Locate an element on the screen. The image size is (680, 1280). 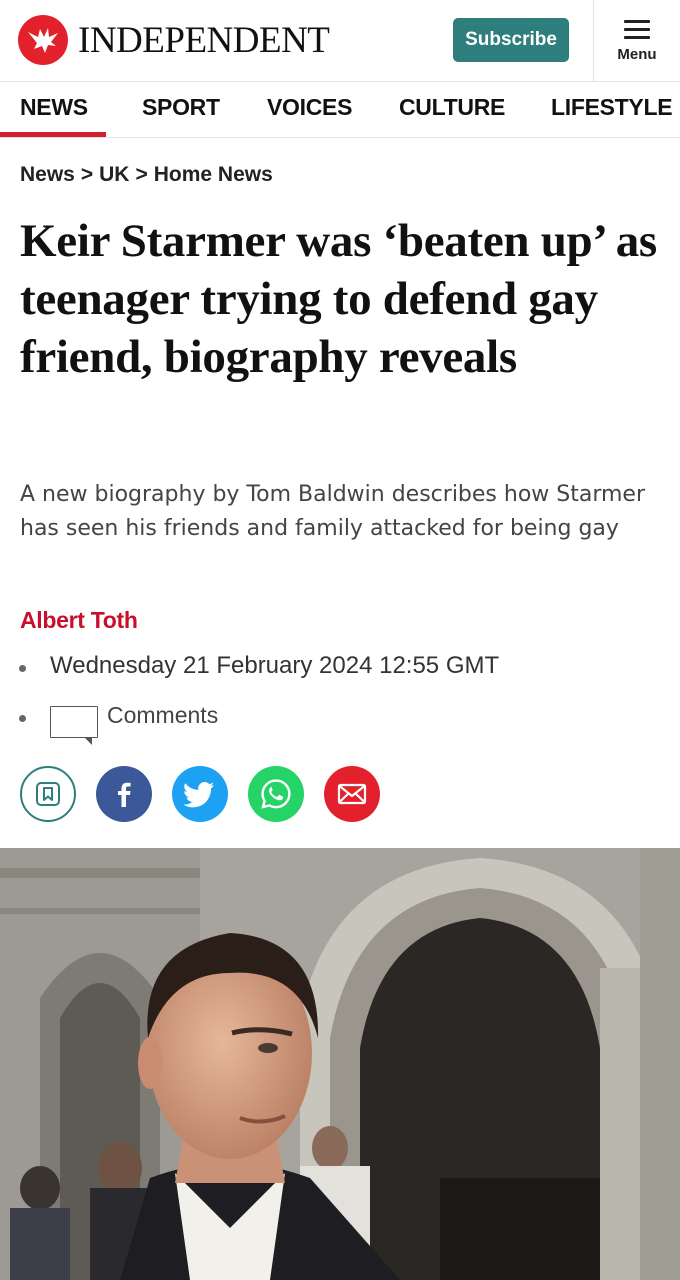
site-logo: INDEPENDENT is located at coordinates (174, 40).